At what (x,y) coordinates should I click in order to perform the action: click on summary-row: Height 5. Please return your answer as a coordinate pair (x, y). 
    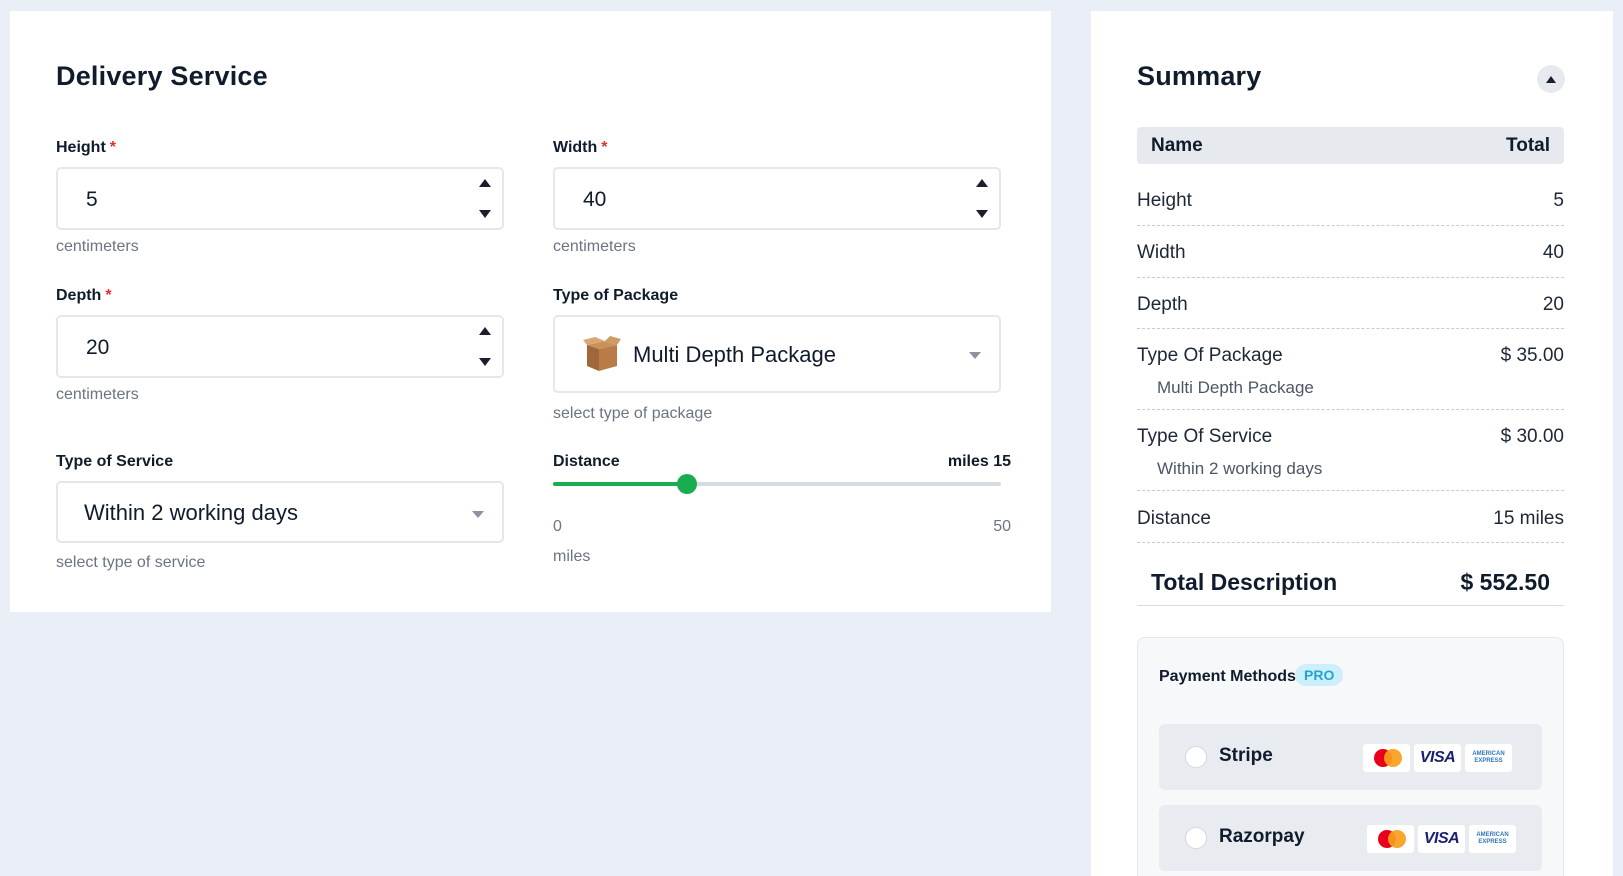
    Looking at the image, I should click on (1350, 201).